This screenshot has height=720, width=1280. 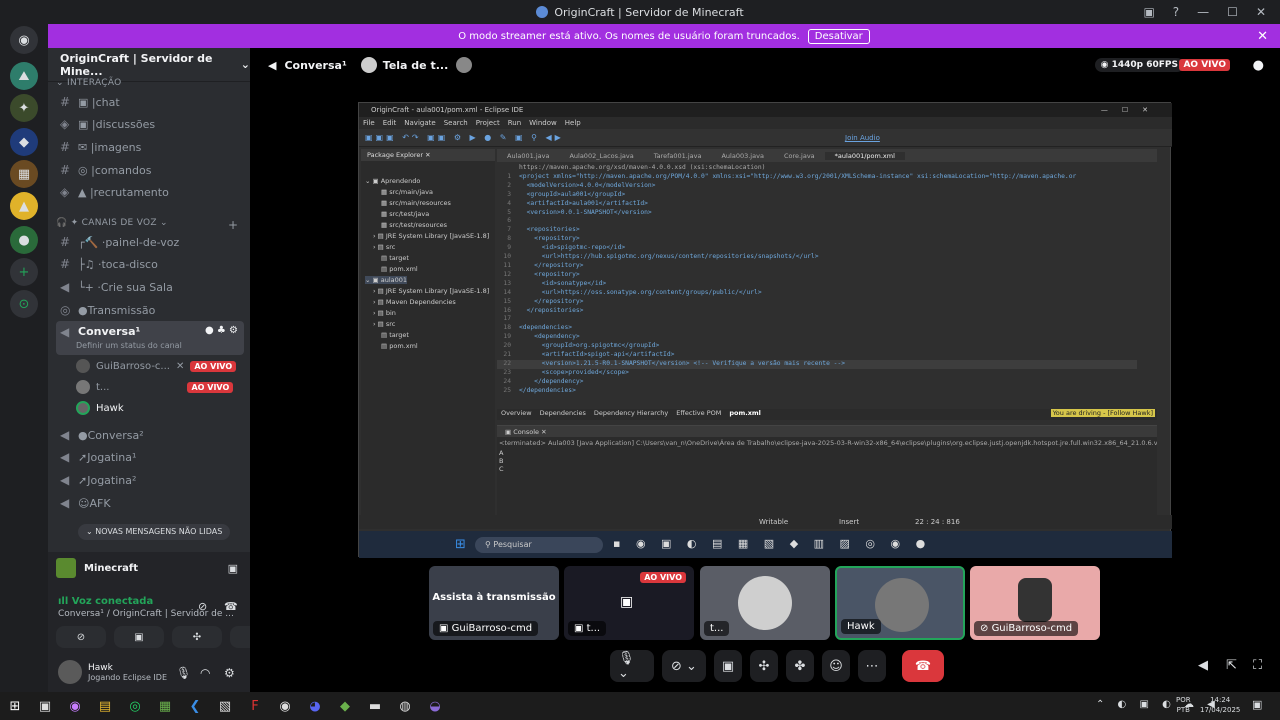 I want to click on mic-icon: 🎙, so click(x=183, y=673).